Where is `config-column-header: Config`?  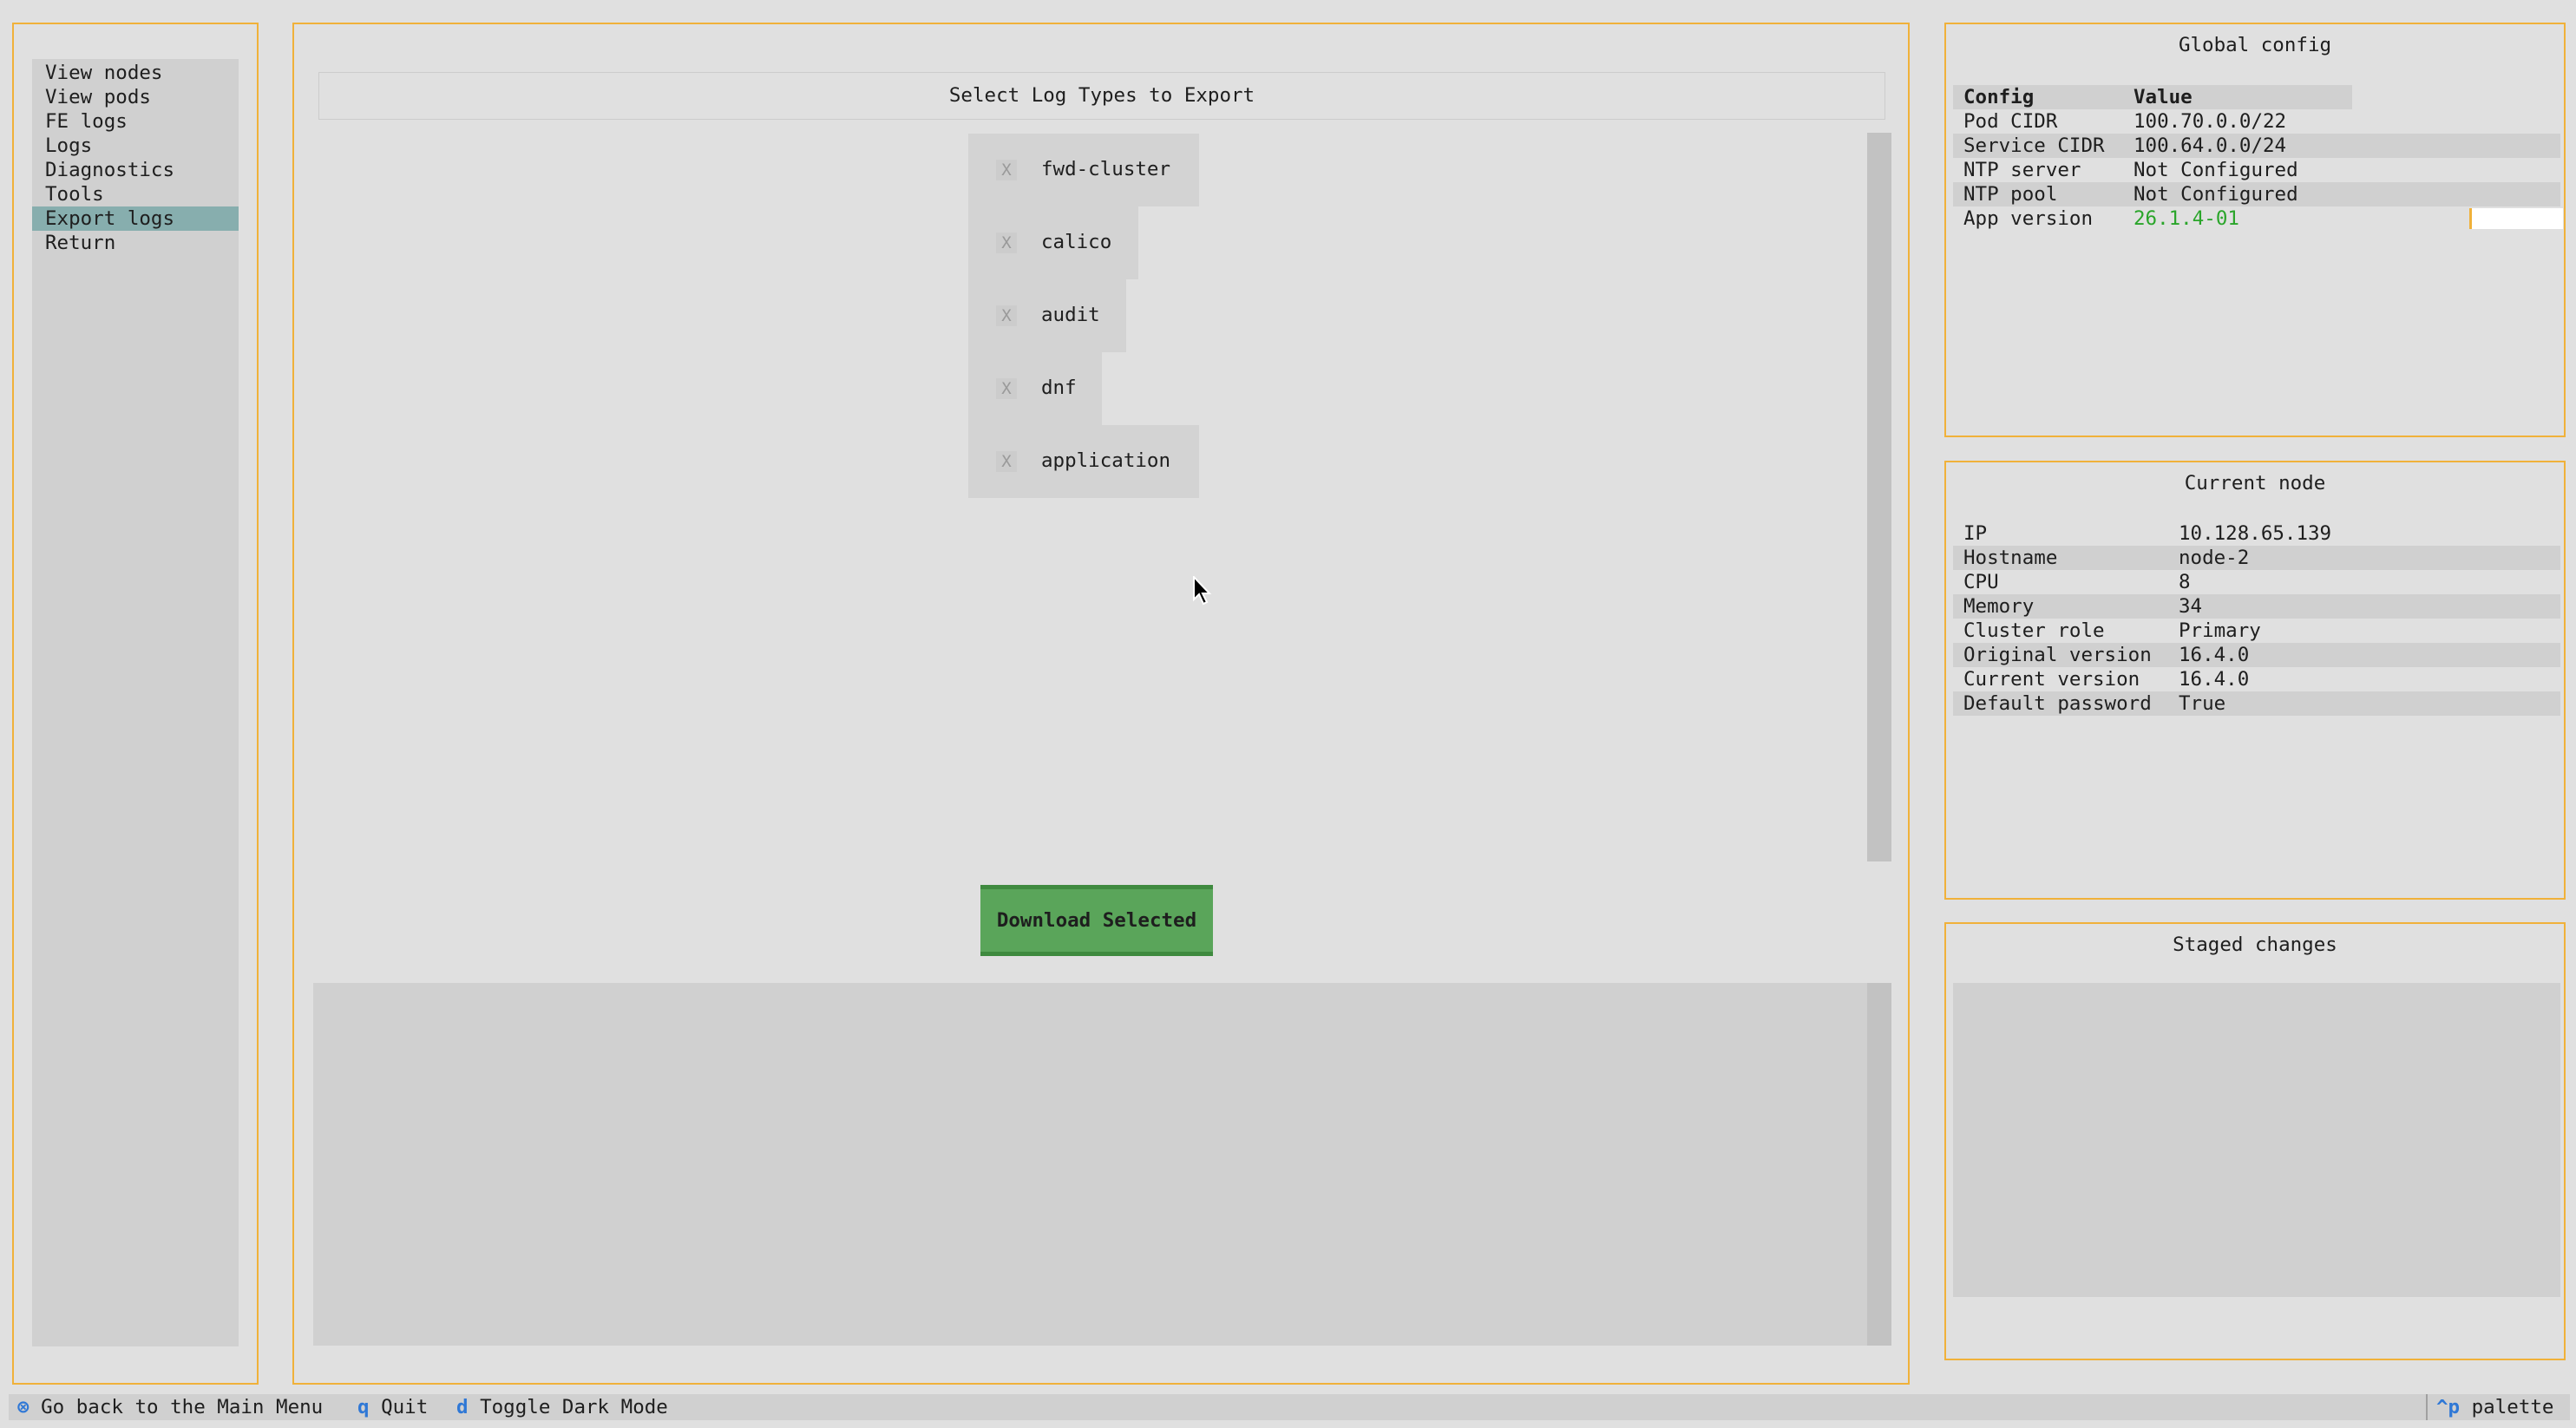
config-column-header: Config is located at coordinates (1999, 97).